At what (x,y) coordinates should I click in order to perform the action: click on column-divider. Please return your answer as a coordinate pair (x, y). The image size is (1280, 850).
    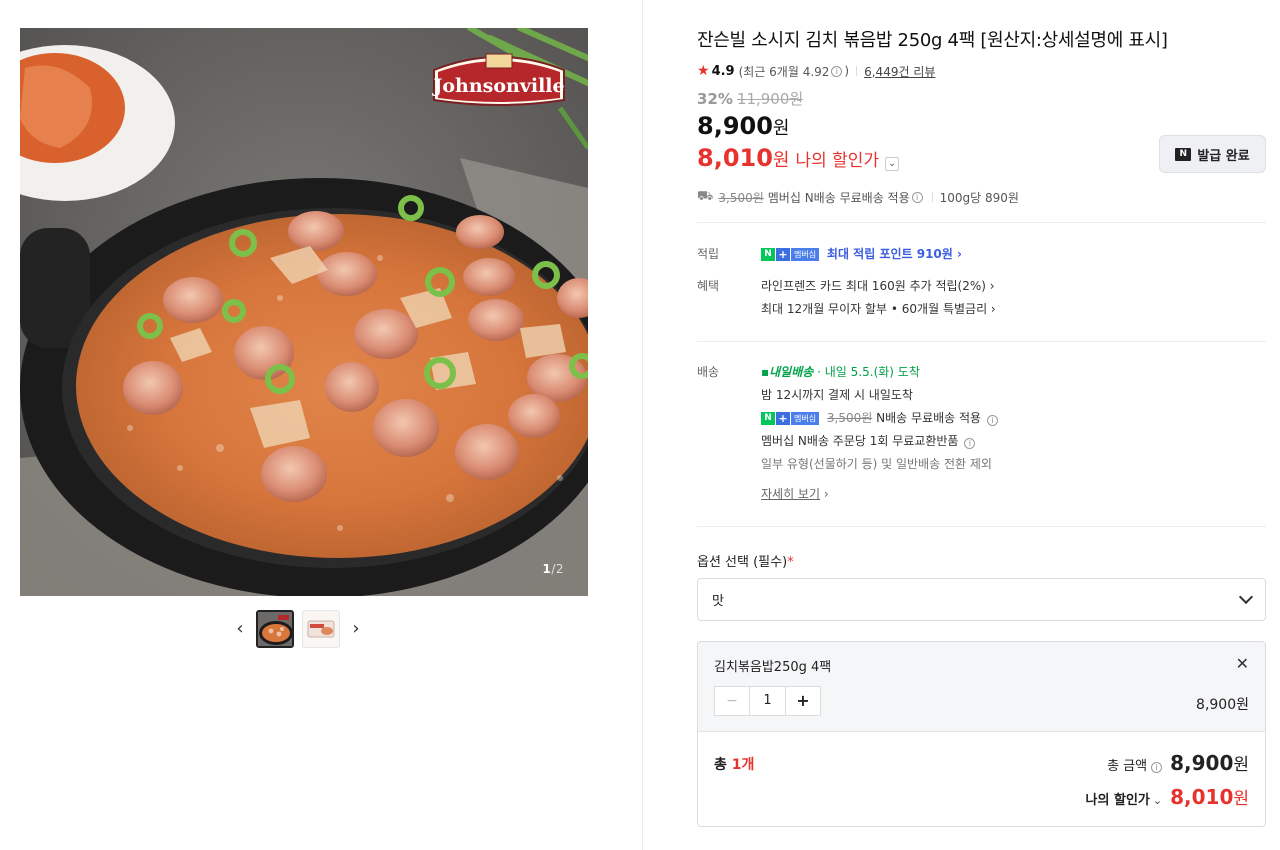
    Looking at the image, I should click on (642, 425).